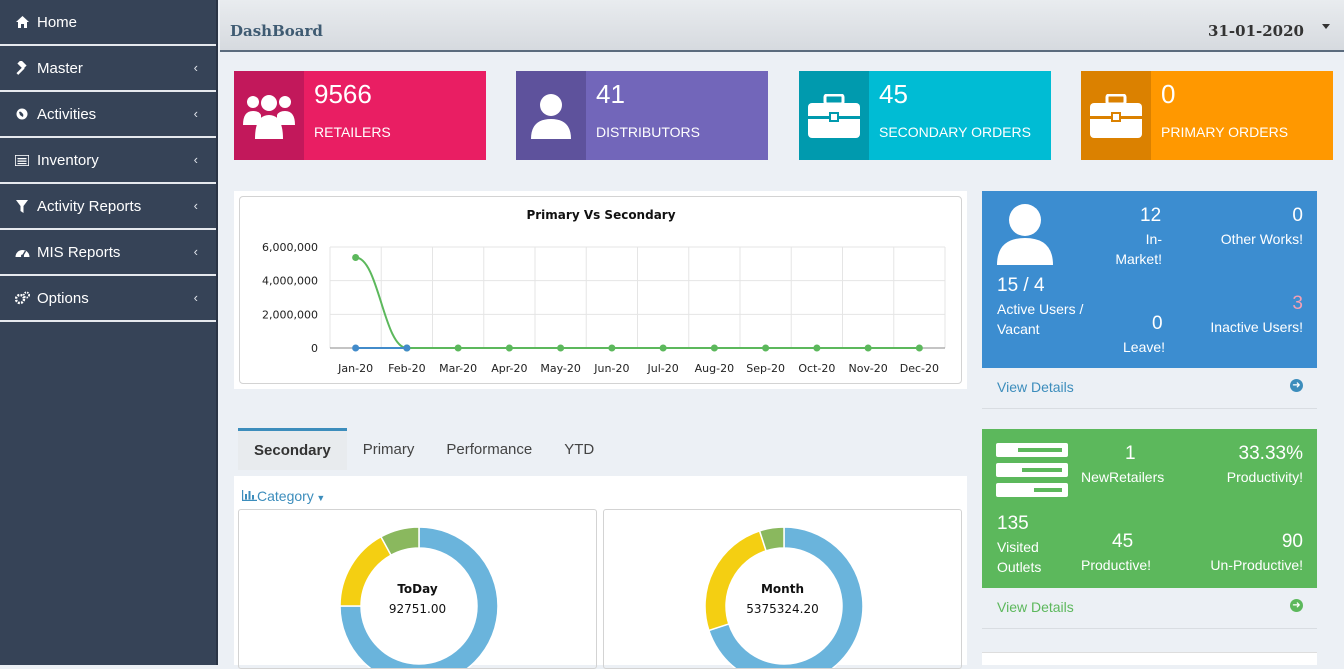 The image size is (1344, 669). What do you see at coordinates (1264, 477) in the screenshot?
I see `productivity-label: Productivity!` at bounding box center [1264, 477].